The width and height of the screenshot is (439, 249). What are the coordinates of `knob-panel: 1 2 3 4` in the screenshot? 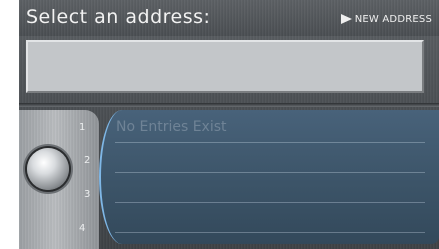 It's located at (59, 179).